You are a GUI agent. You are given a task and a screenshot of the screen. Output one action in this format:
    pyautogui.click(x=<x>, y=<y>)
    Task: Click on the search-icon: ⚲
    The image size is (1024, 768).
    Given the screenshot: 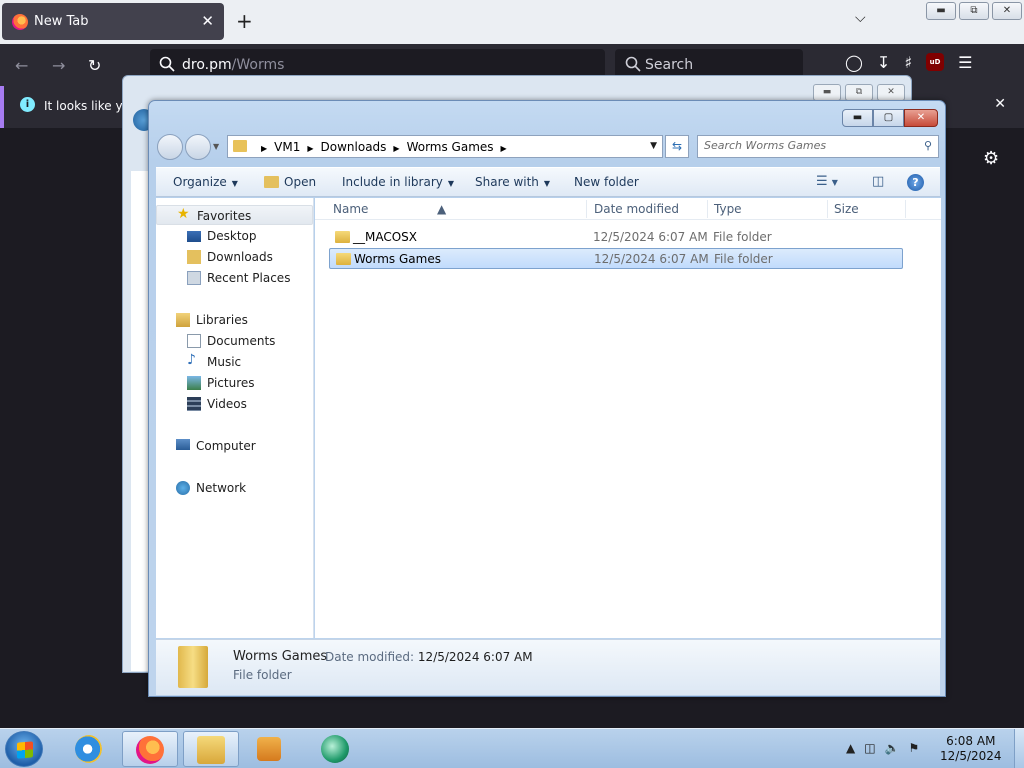 What is the action you would take?
    pyautogui.click(x=928, y=145)
    